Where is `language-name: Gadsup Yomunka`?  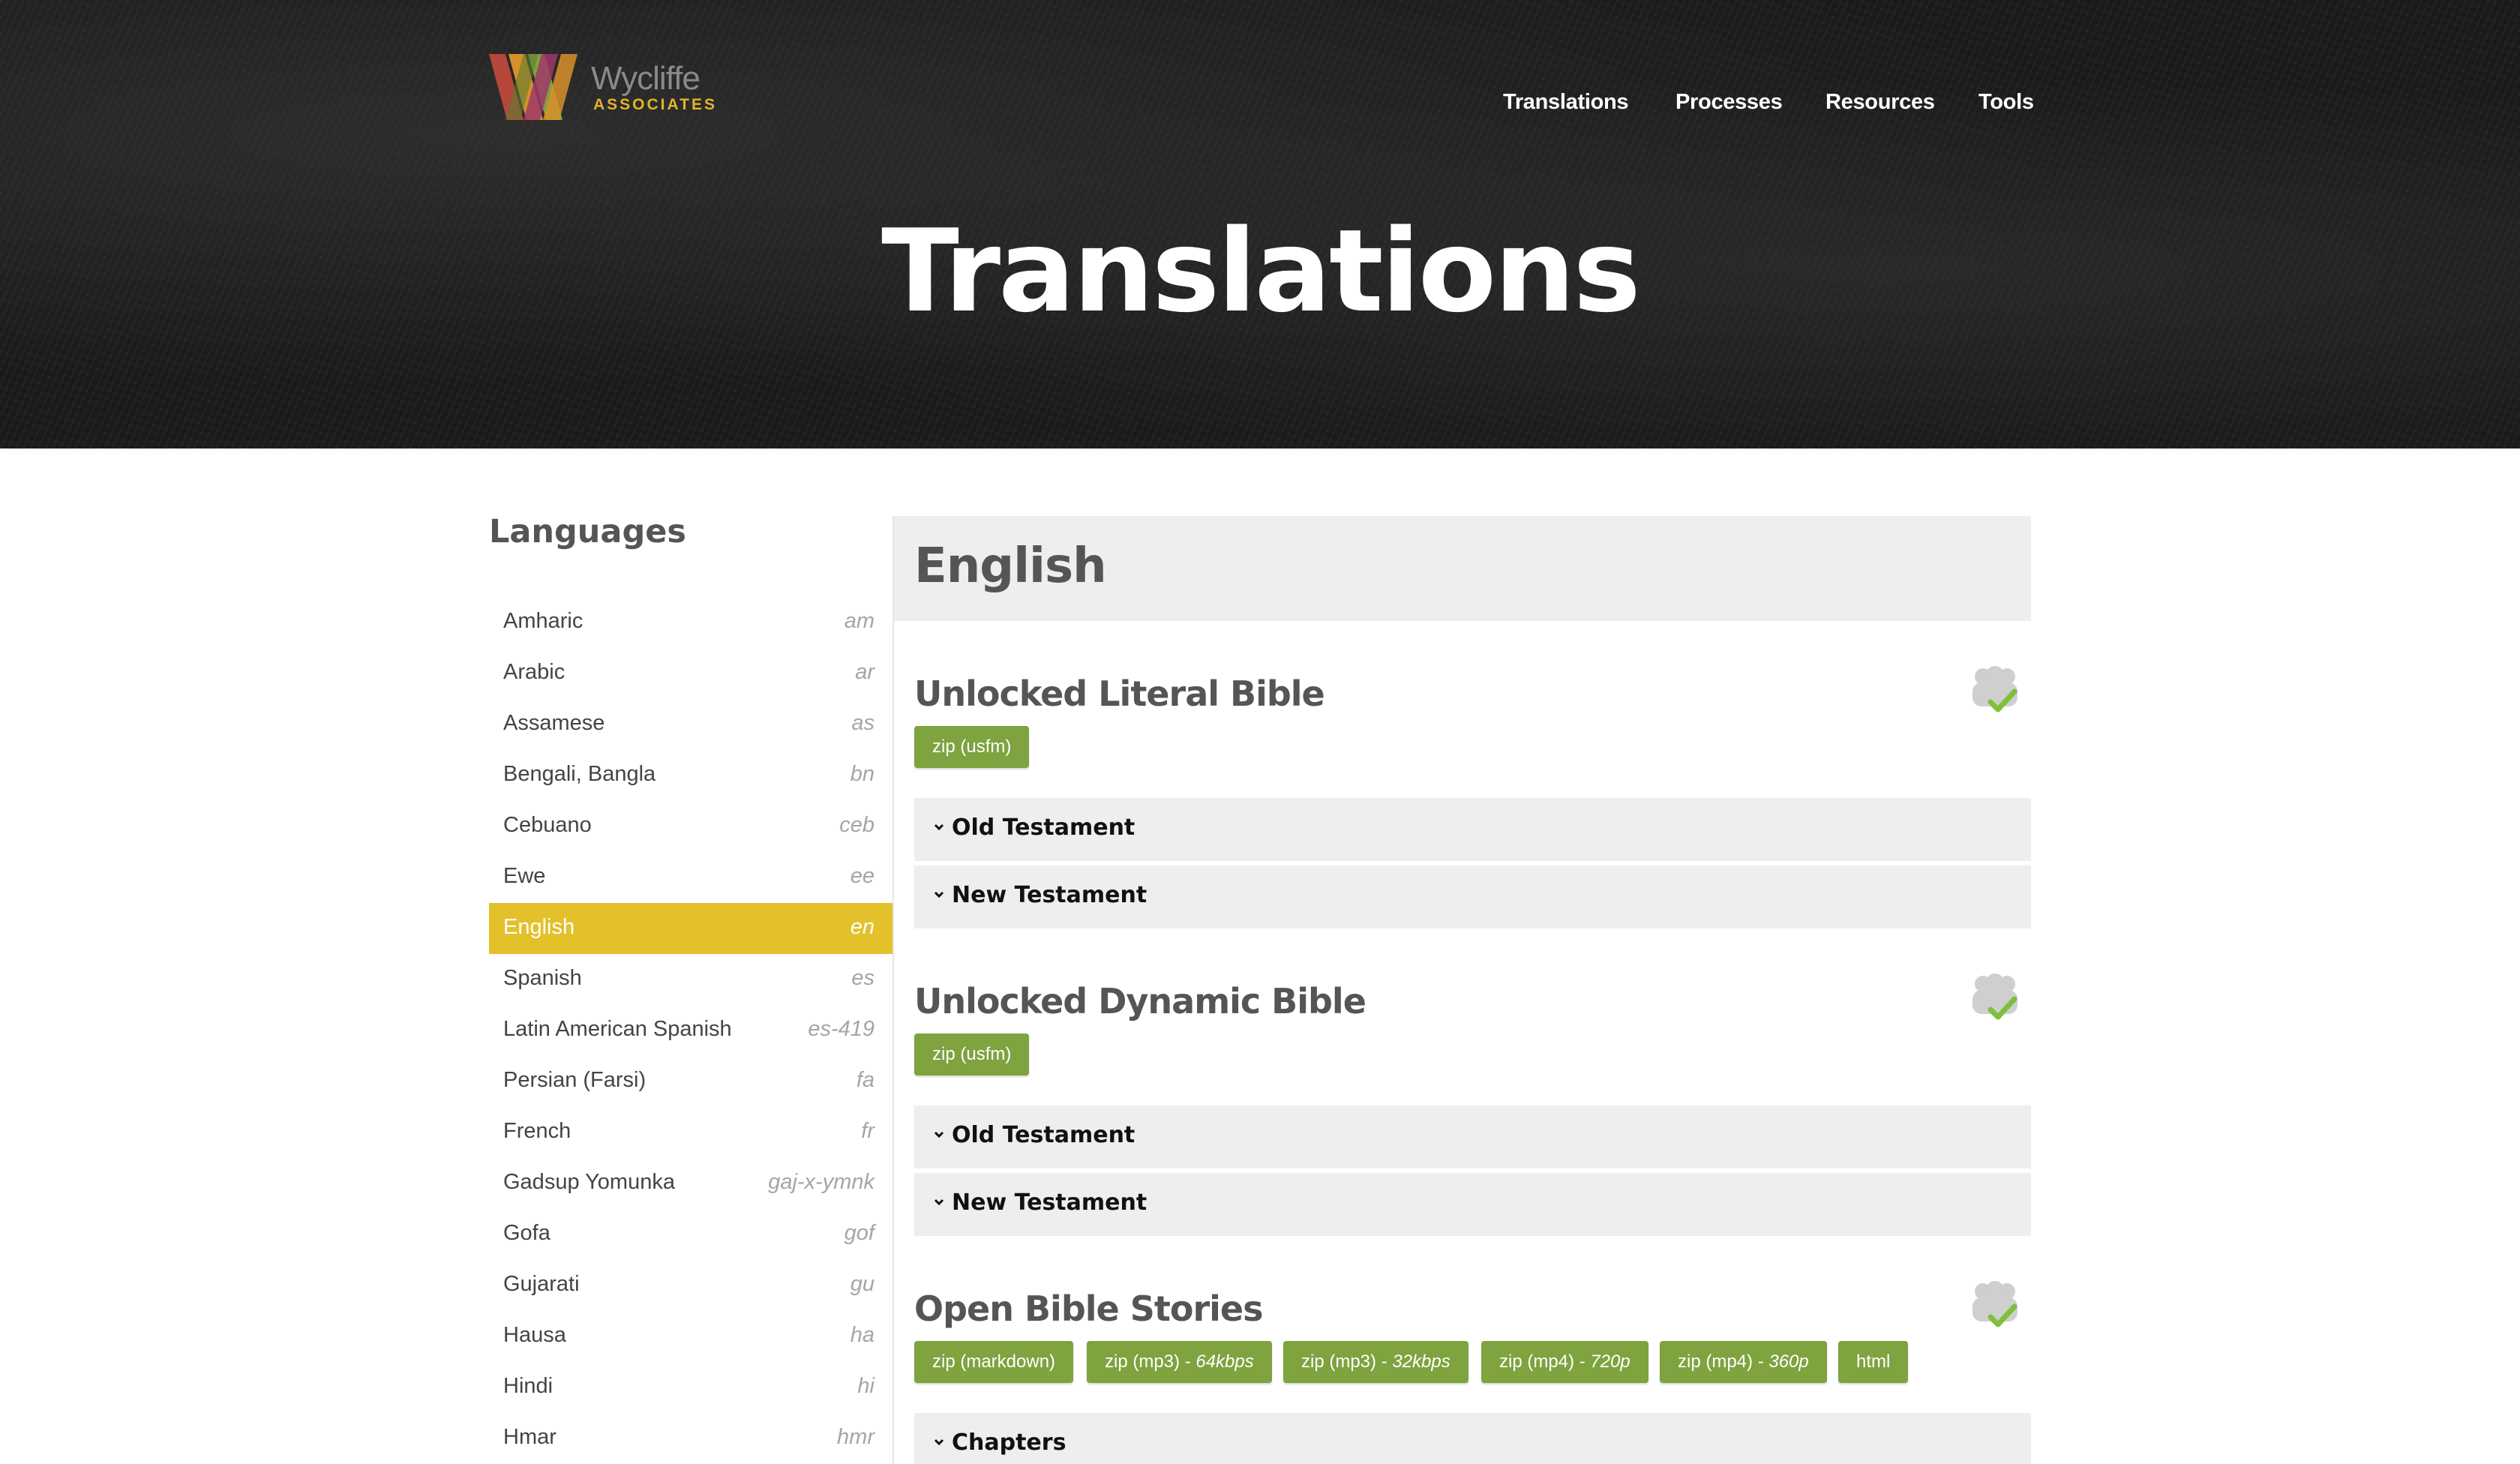
language-name: Gadsup Yomunka is located at coordinates (589, 1182).